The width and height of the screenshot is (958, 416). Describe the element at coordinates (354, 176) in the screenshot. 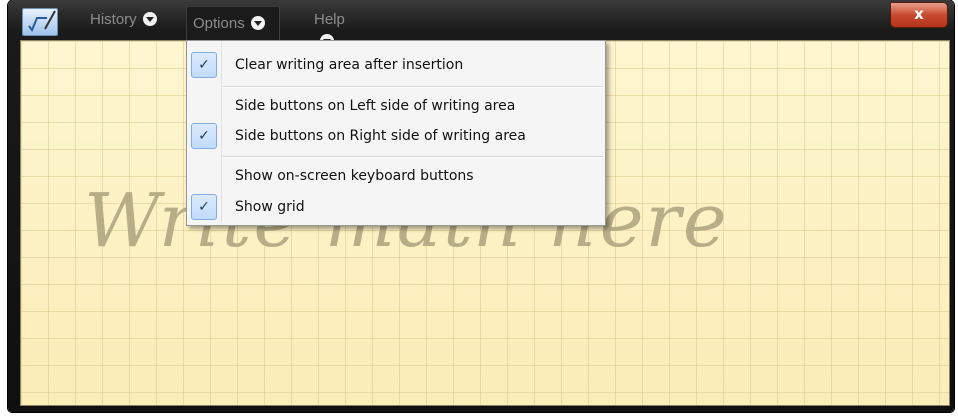

I see `menu-item-label: Show on-screen keyboard buttons` at that location.